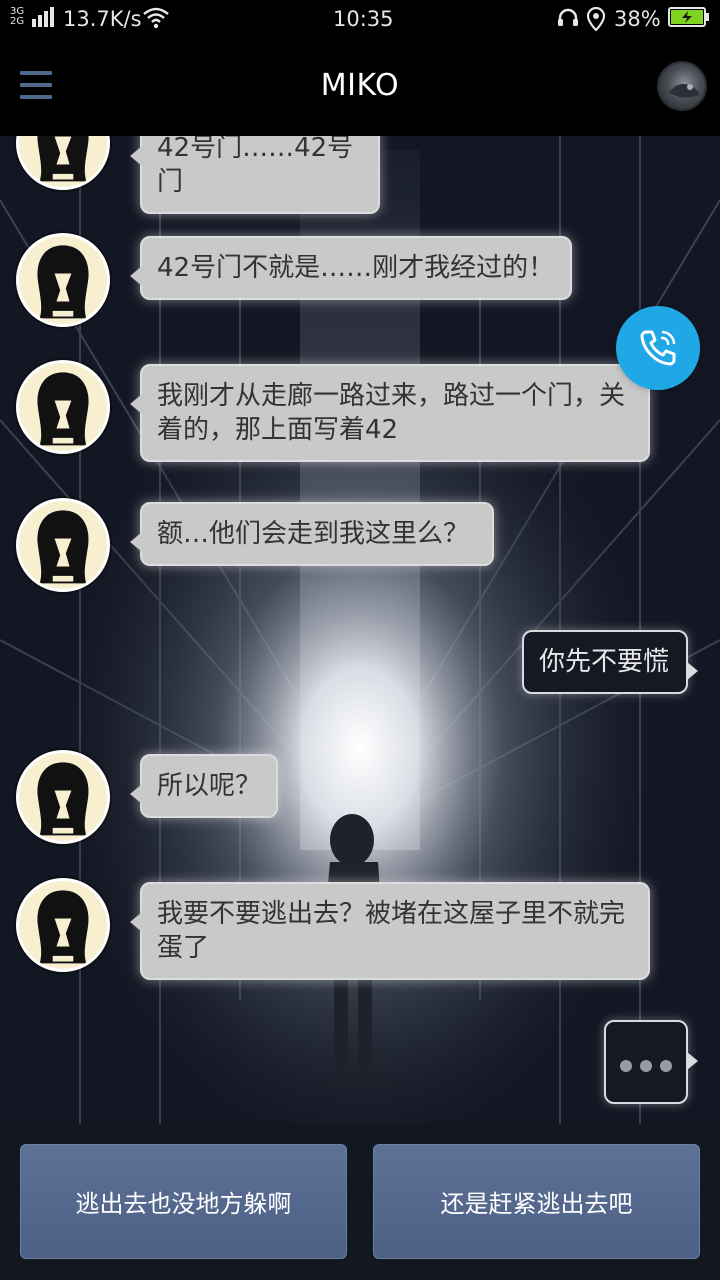  I want to click on choice-panel: 逃出去也没地方躲啊 还是赶紧逃出去吧, so click(360, 1202).